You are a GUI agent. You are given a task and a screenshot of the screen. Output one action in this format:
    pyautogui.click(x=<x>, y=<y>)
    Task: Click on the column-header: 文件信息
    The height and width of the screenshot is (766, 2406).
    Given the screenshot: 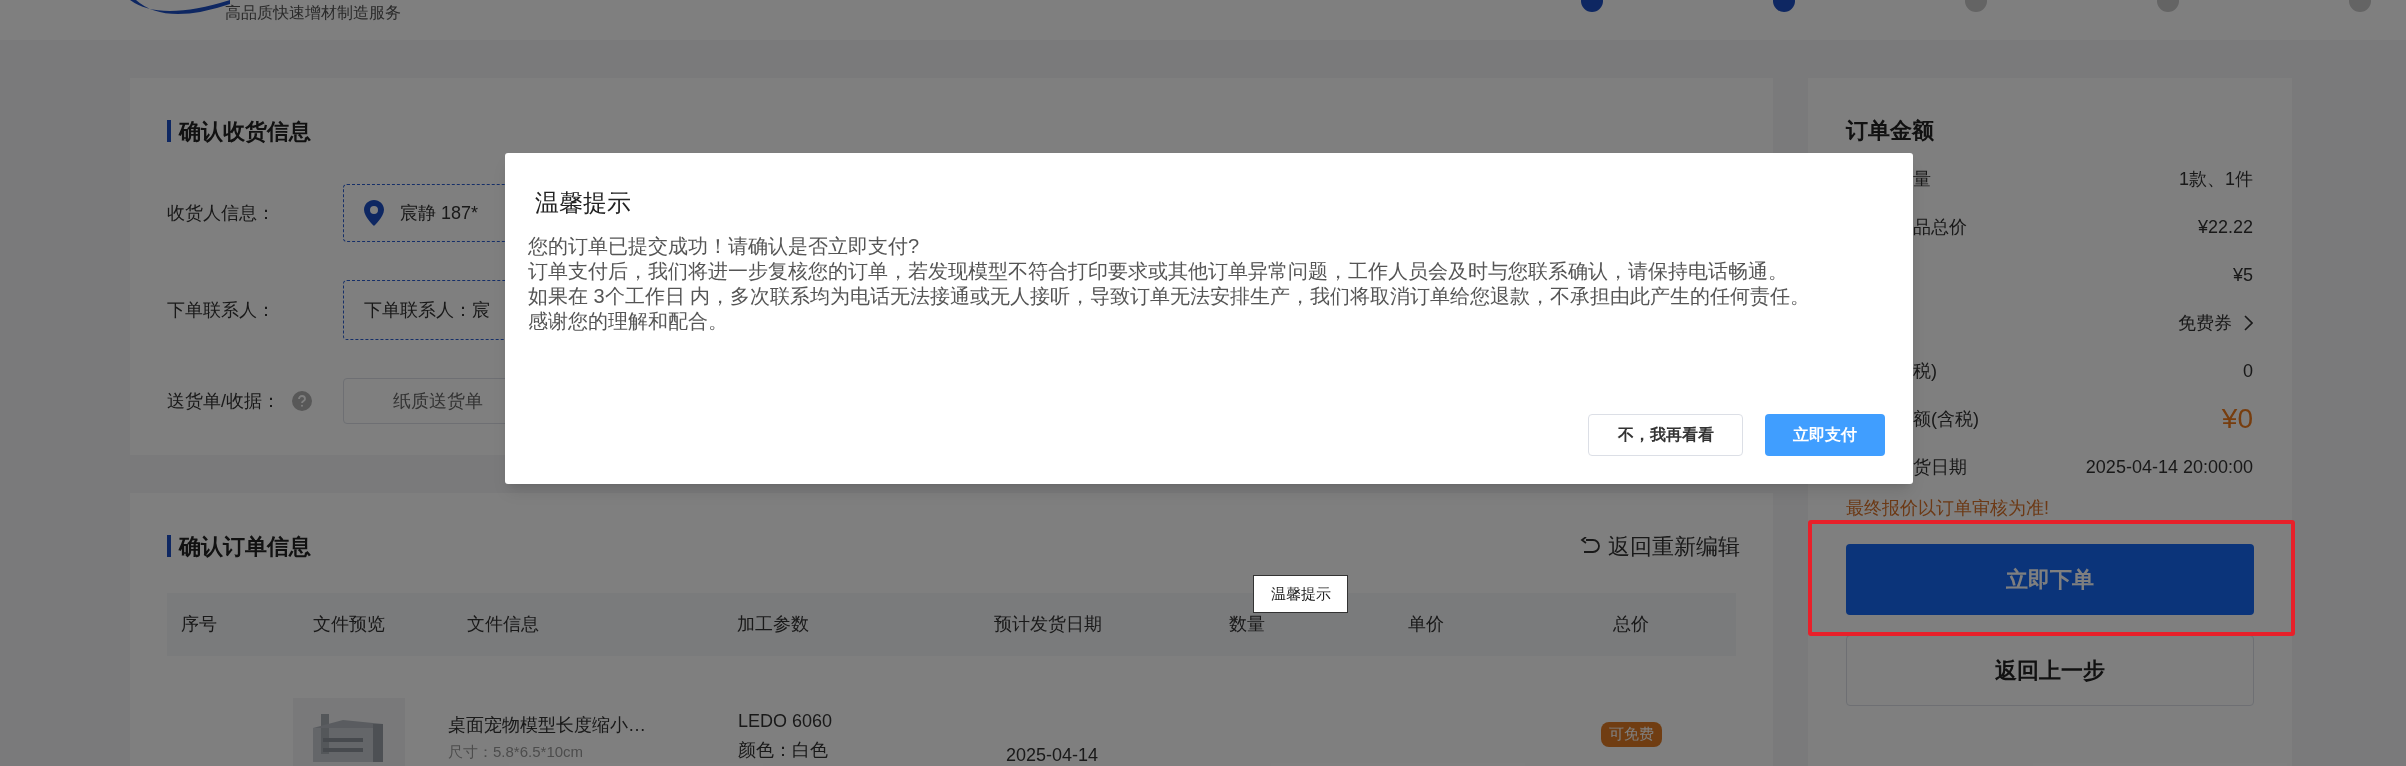 What is the action you would take?
    pyautogui.click(x=503, y=624)
    